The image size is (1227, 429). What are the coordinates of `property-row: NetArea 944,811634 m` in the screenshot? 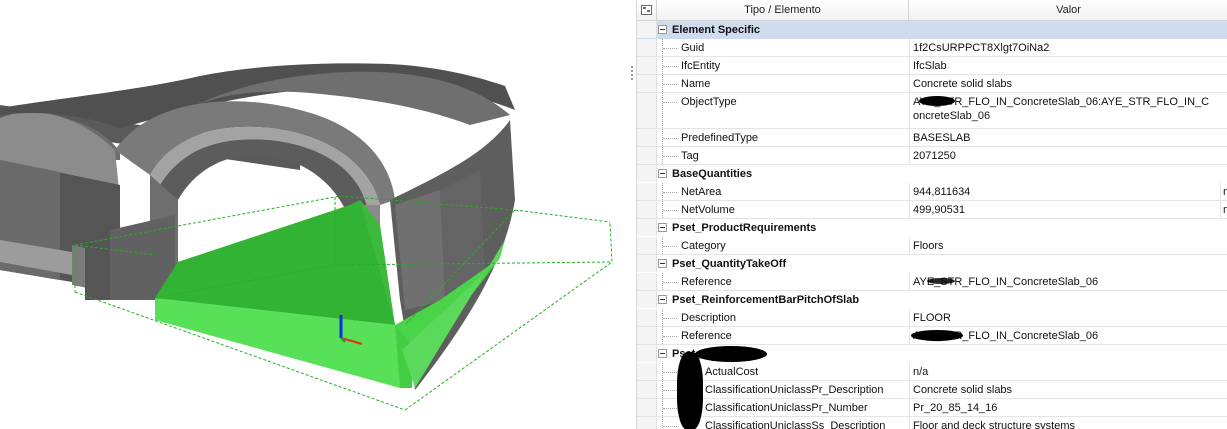 It's located at (932, 192).